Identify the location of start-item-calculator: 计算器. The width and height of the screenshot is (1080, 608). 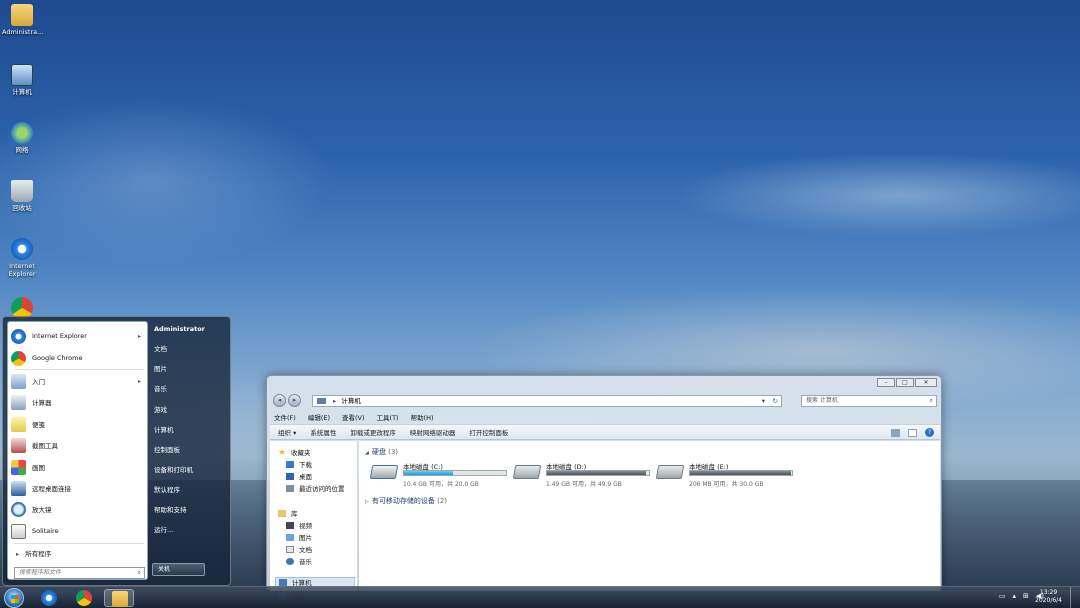
(78, 402).